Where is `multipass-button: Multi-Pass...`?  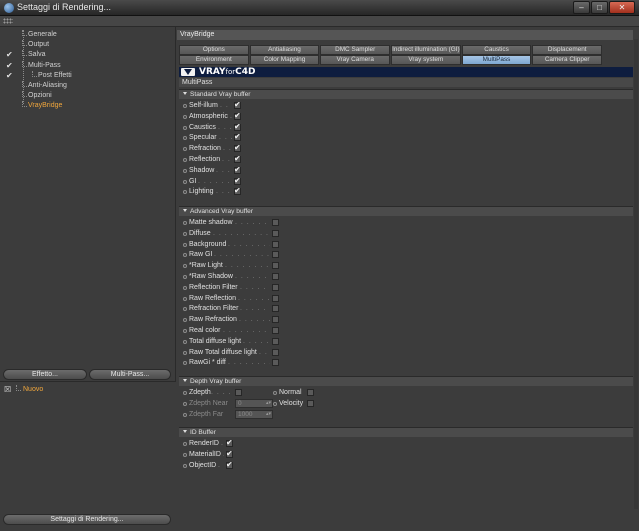
multipass-button: Multi-Pass... is located at coordinates (130, 374).